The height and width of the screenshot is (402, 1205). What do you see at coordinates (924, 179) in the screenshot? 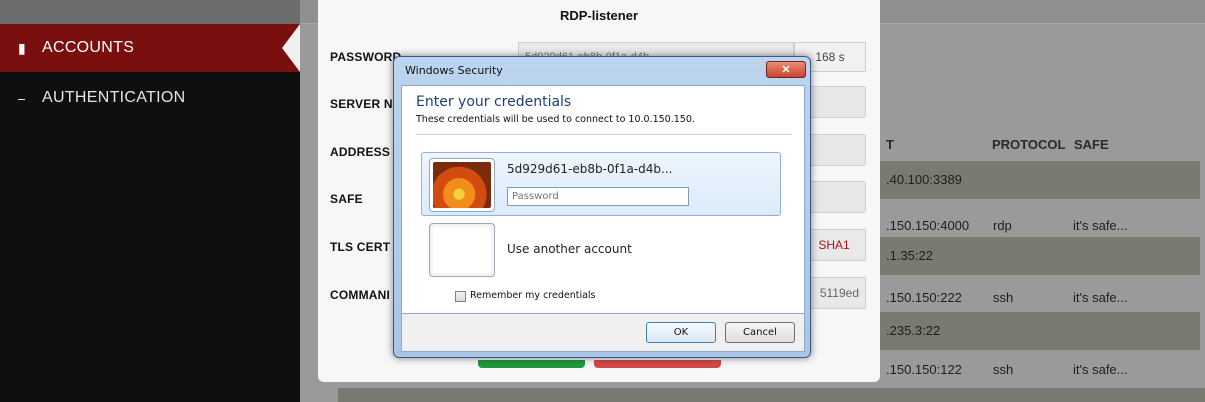
I see `cell-address: .40.100:3389` at bounding box center [924, 179].